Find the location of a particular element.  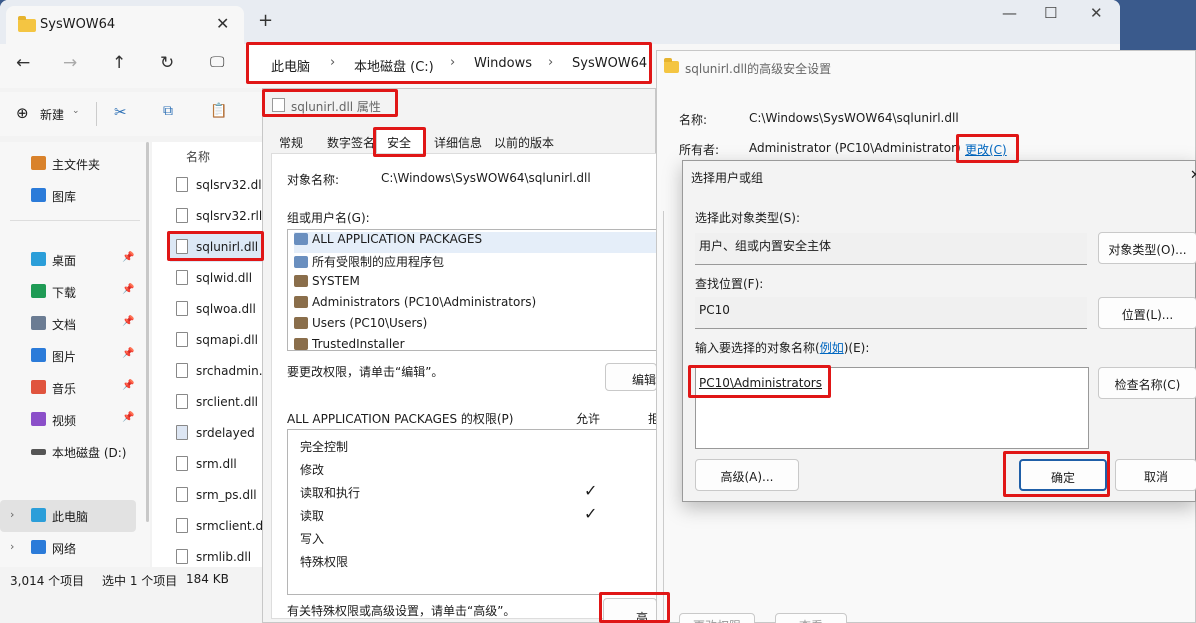

desktop-icon is located at coordinates (38, 259).